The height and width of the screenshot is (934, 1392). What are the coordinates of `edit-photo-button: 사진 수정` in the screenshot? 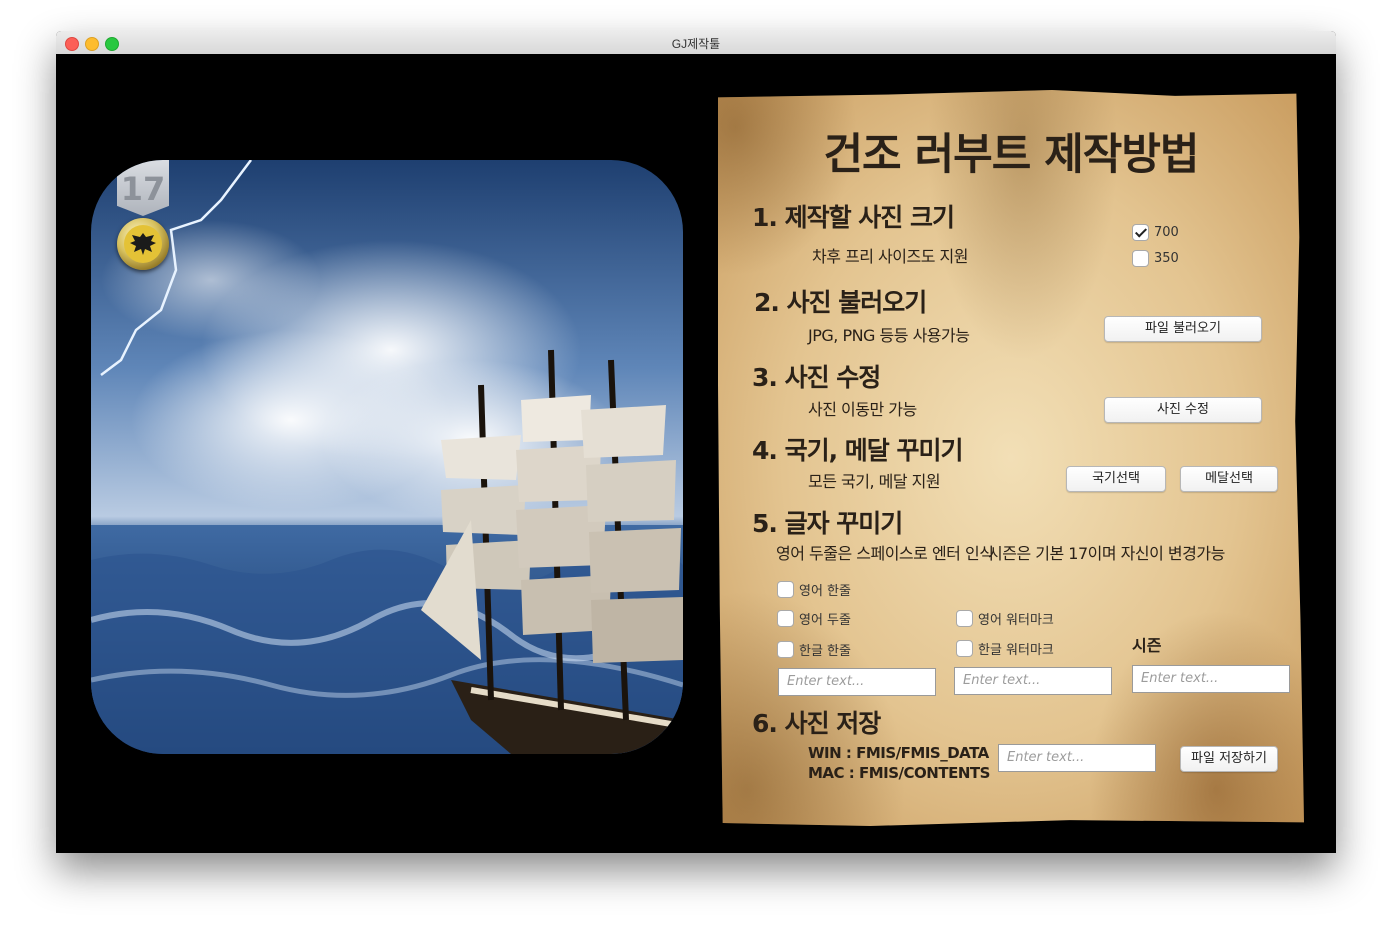 It's located at (1183, 410).